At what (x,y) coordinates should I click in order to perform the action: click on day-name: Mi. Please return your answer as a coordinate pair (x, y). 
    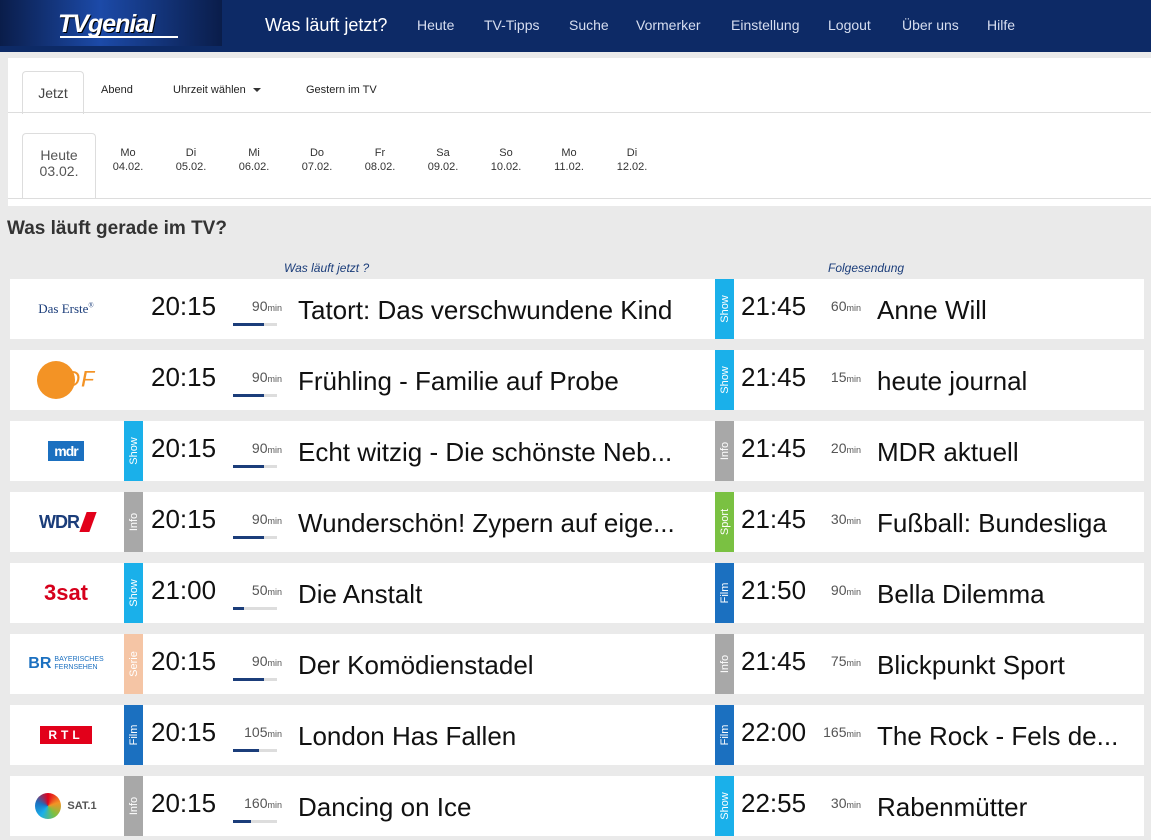
    Looking at the image, I should click on (254, 153).